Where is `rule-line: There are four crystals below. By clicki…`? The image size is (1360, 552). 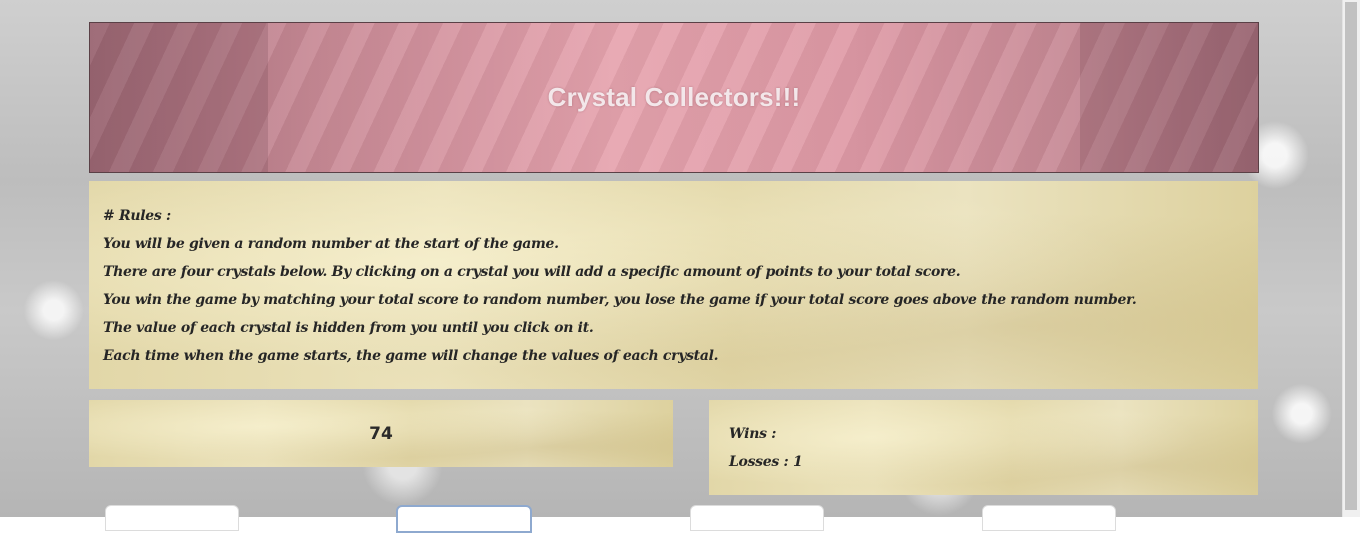 rule-line: There are four crystals below. By clicki… is located at coordinates (532, 272).